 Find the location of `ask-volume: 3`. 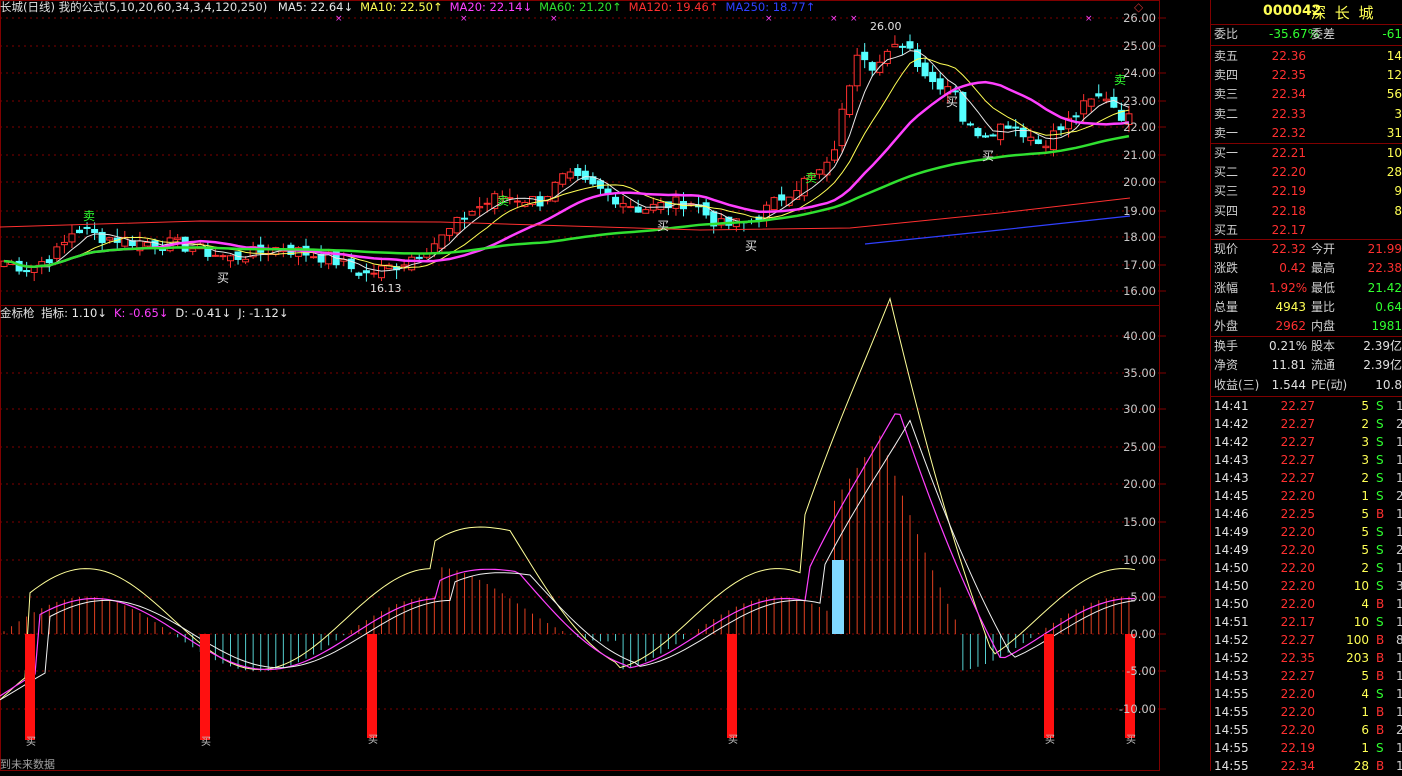

ask-volume: 3 is located at coordinates (1398, 113).